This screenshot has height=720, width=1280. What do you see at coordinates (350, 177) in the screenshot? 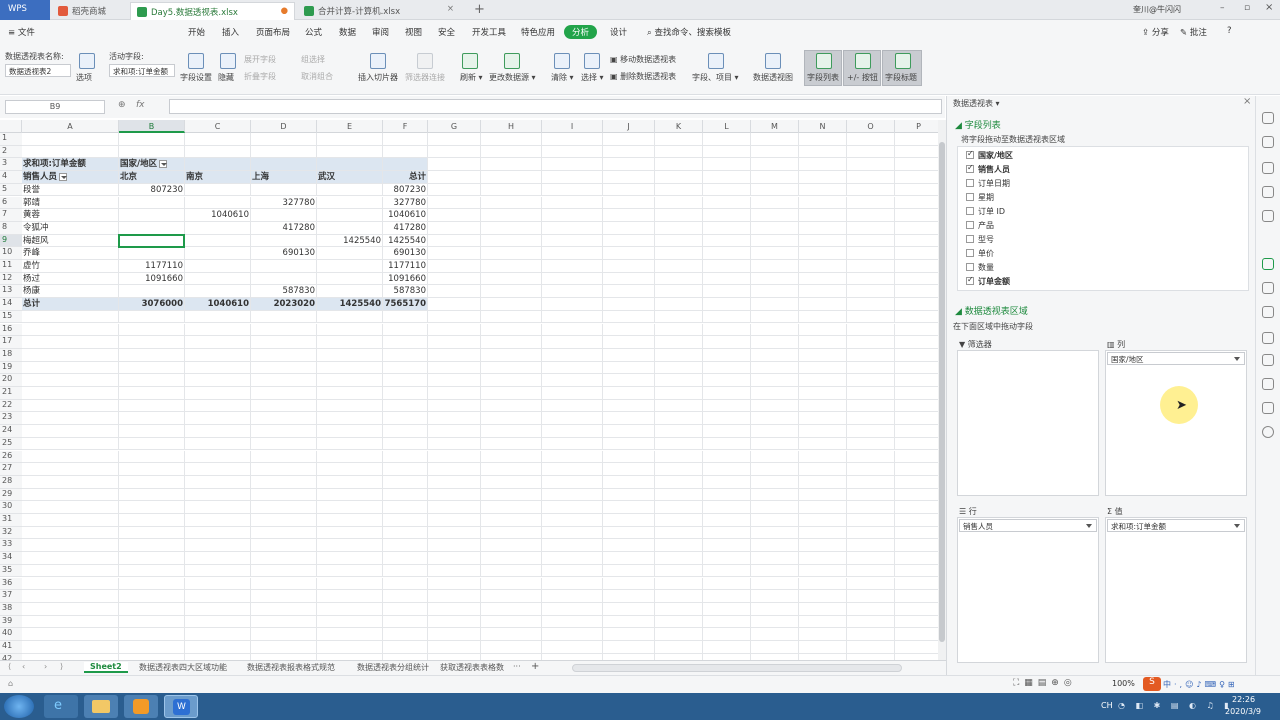
I see `pivot-column-header: 武汉` at bounding box center [350, 177].